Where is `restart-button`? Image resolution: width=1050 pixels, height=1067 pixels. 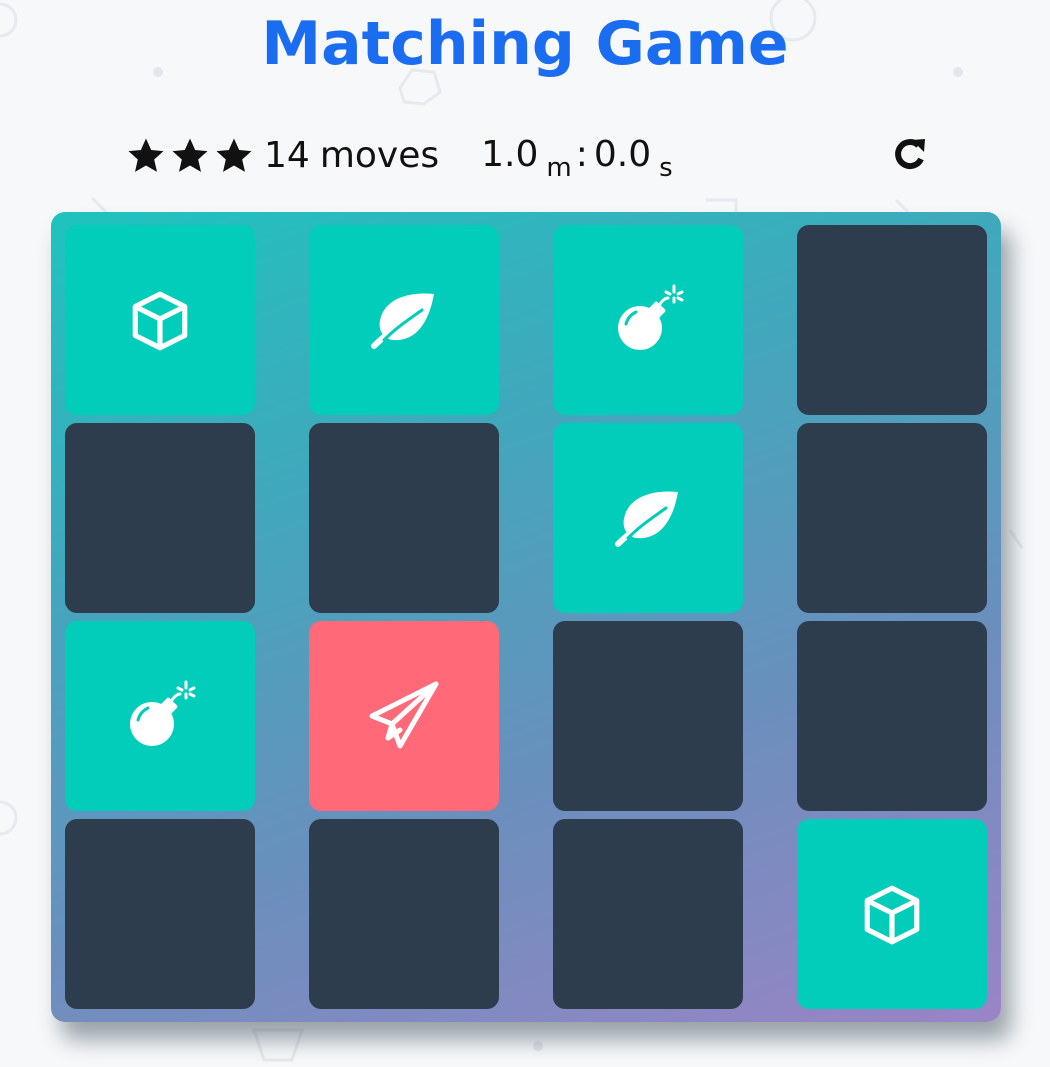
restart-button is located at coordinates (910, 154).